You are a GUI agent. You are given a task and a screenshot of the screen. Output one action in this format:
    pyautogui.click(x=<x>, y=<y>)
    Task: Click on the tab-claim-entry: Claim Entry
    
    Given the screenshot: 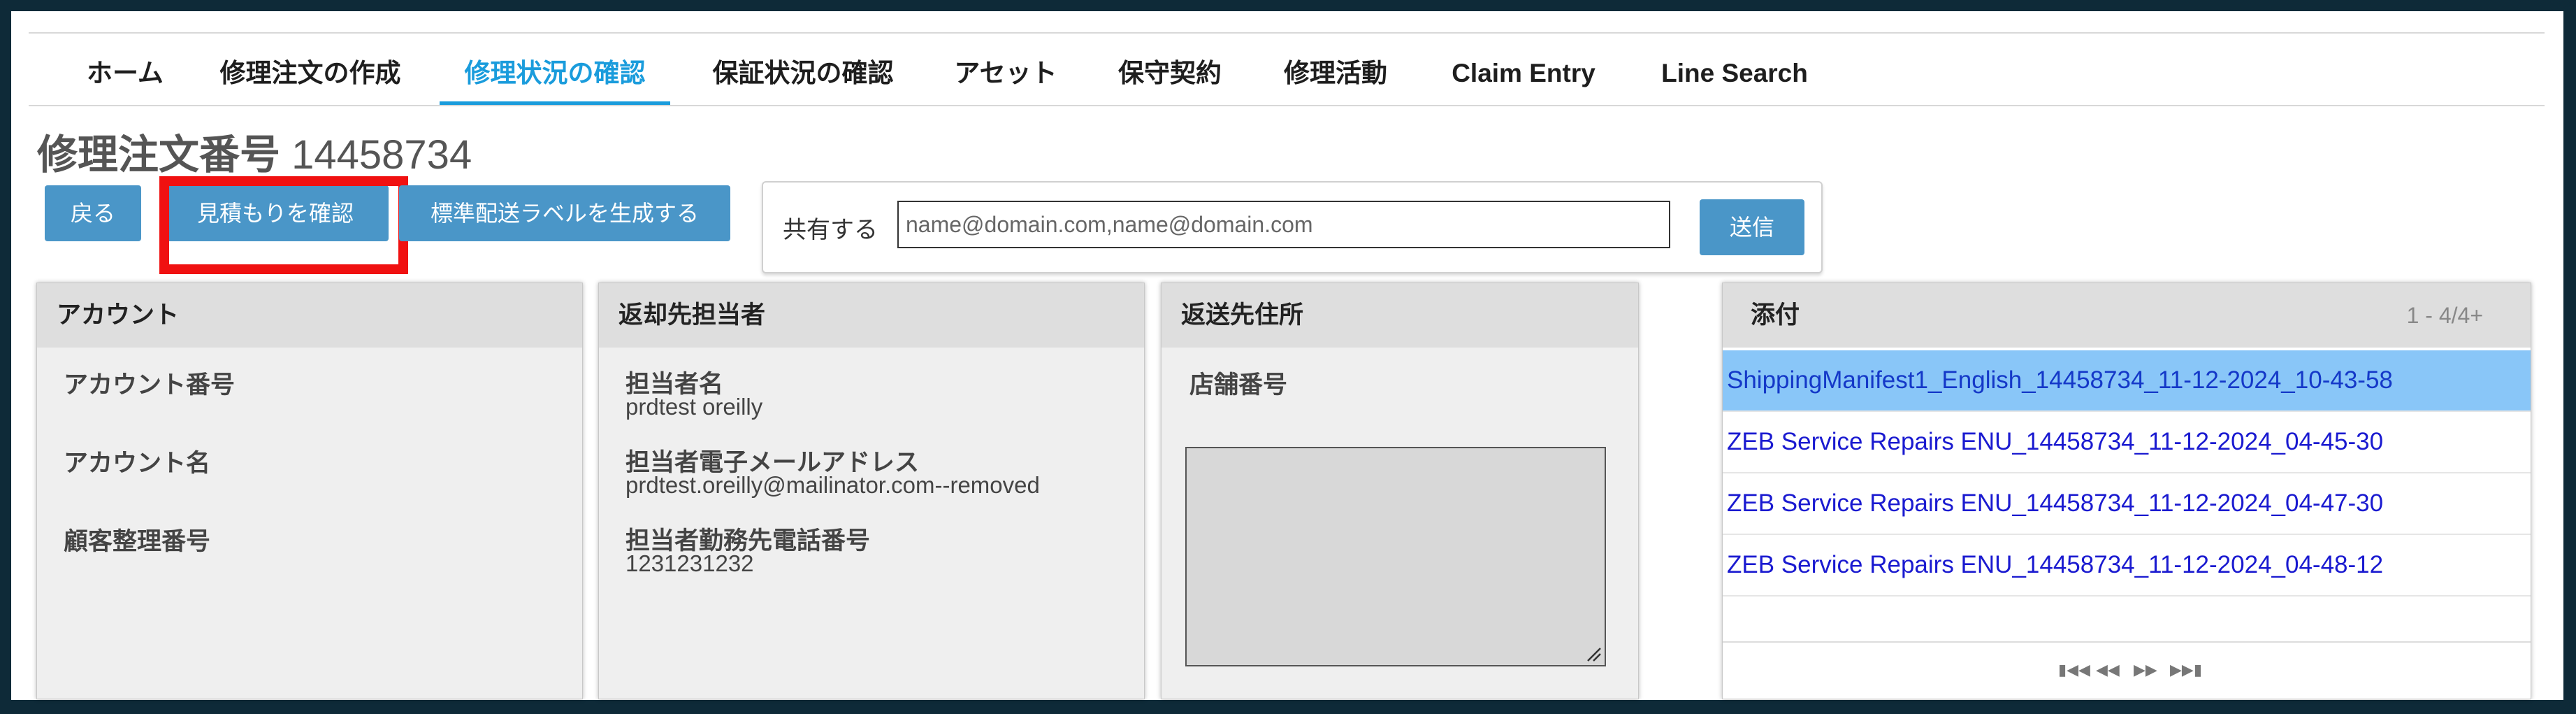 What is the action you would take?
    pyautogui.click(x=1523, y=73)
    